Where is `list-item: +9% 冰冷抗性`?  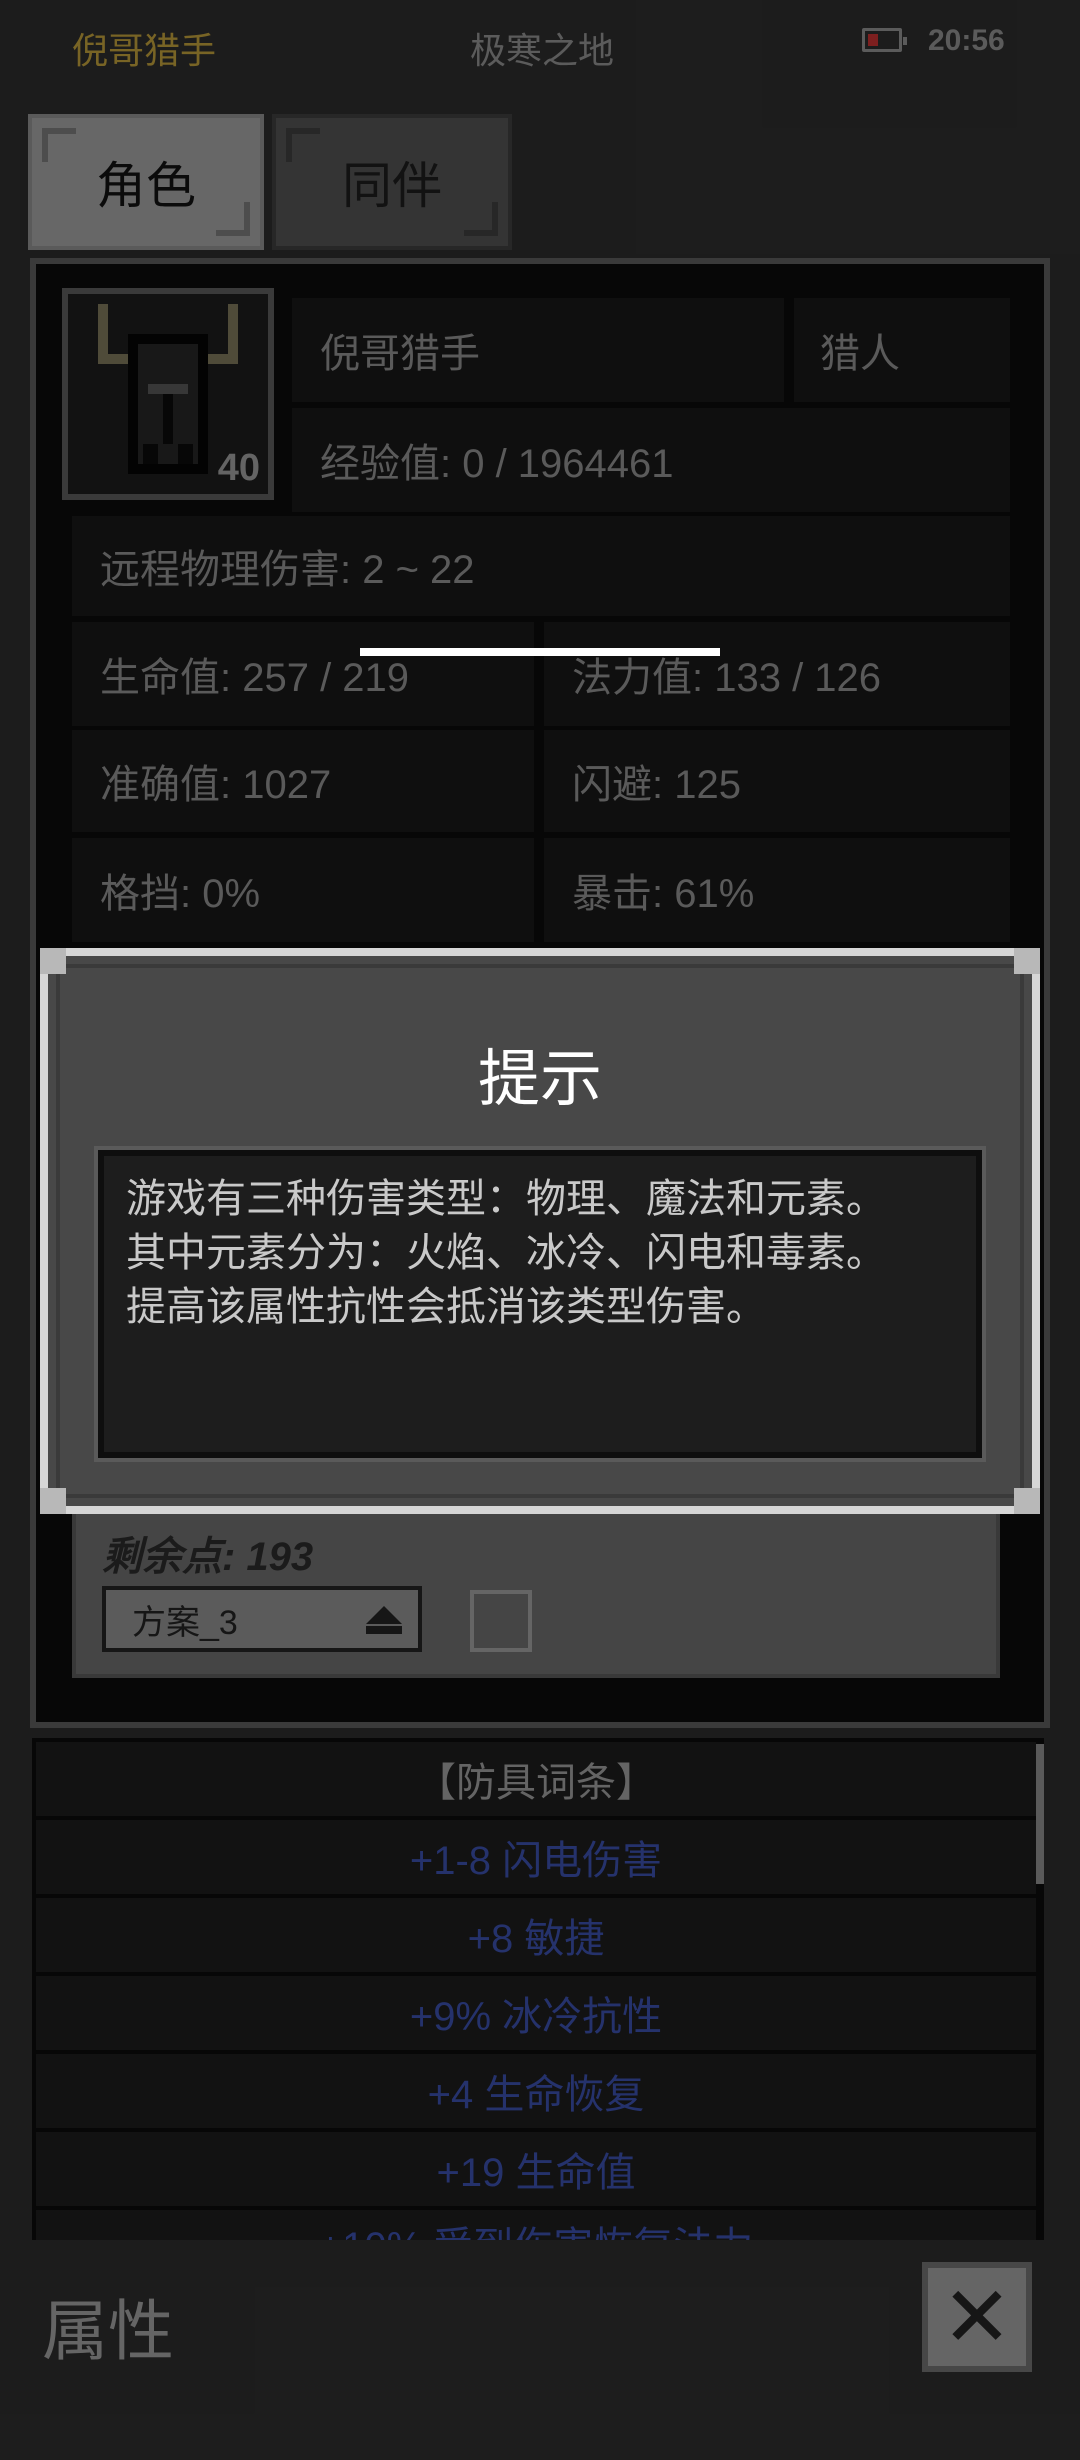
list-item: +9% 冰冷抗性 is located at coordinates (536, 2013).